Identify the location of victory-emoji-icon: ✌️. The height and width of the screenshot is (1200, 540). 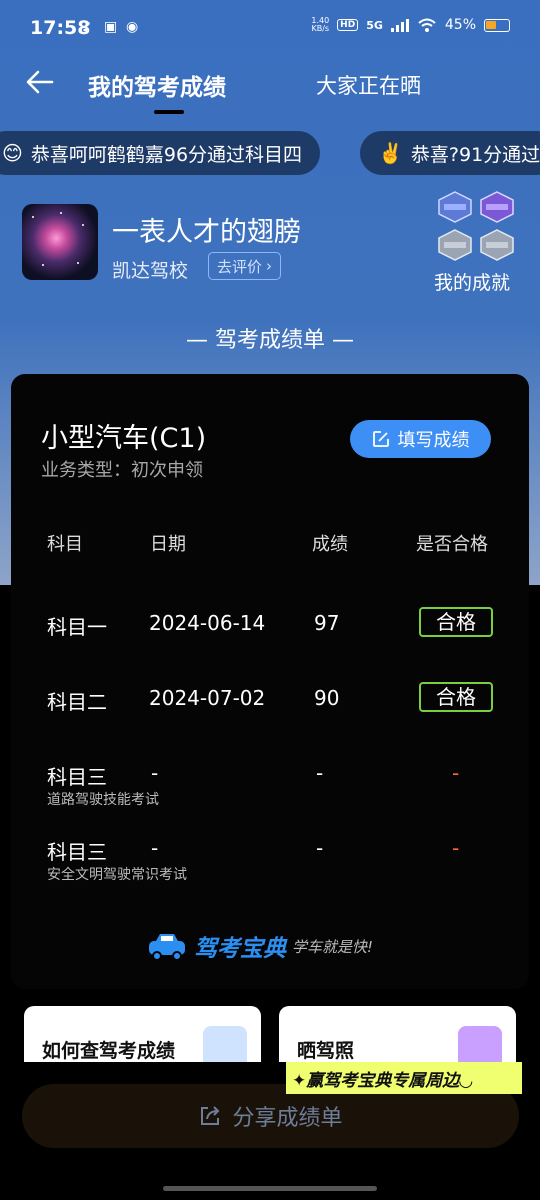
(390, 153).